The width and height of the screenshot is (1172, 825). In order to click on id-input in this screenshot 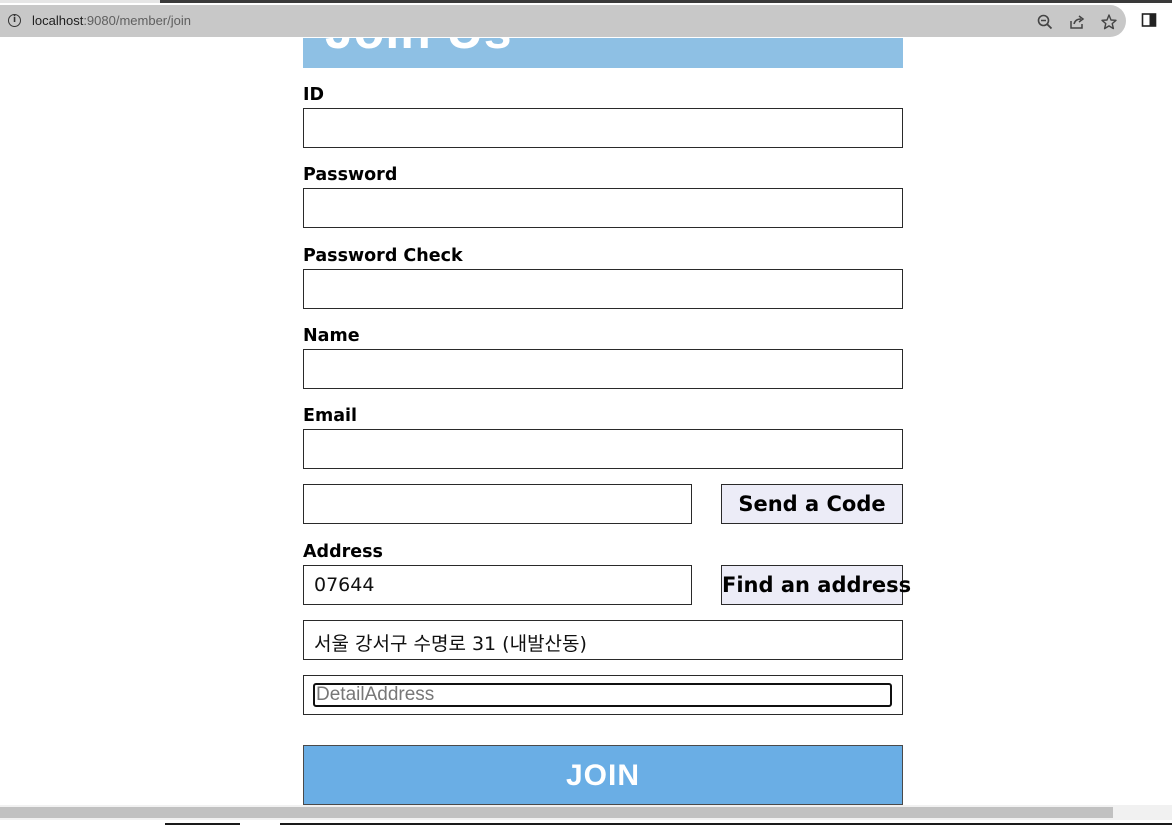, I will do `click(603, 128)`.